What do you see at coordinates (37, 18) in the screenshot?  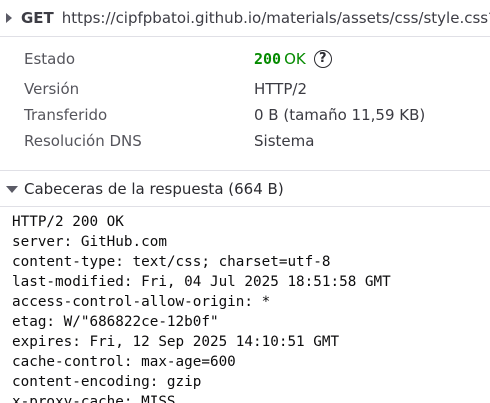 I see `request-method: GET` at bounding box center [37, 18].